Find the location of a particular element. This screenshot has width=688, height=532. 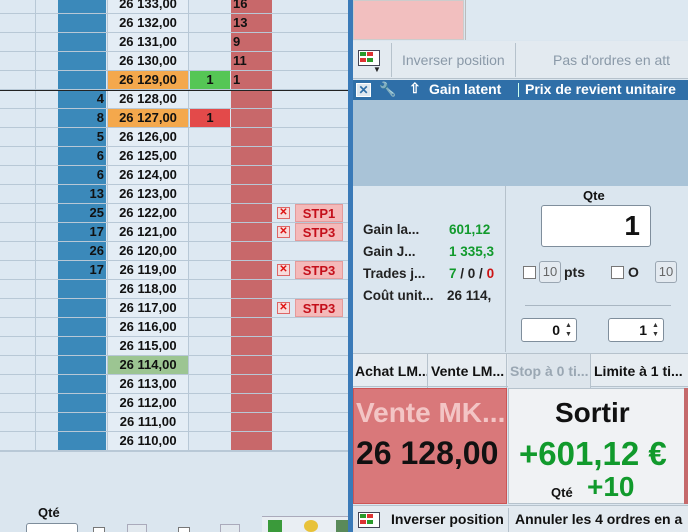

ladder-row: 26 115,00 is located at coordinates (174, 346).